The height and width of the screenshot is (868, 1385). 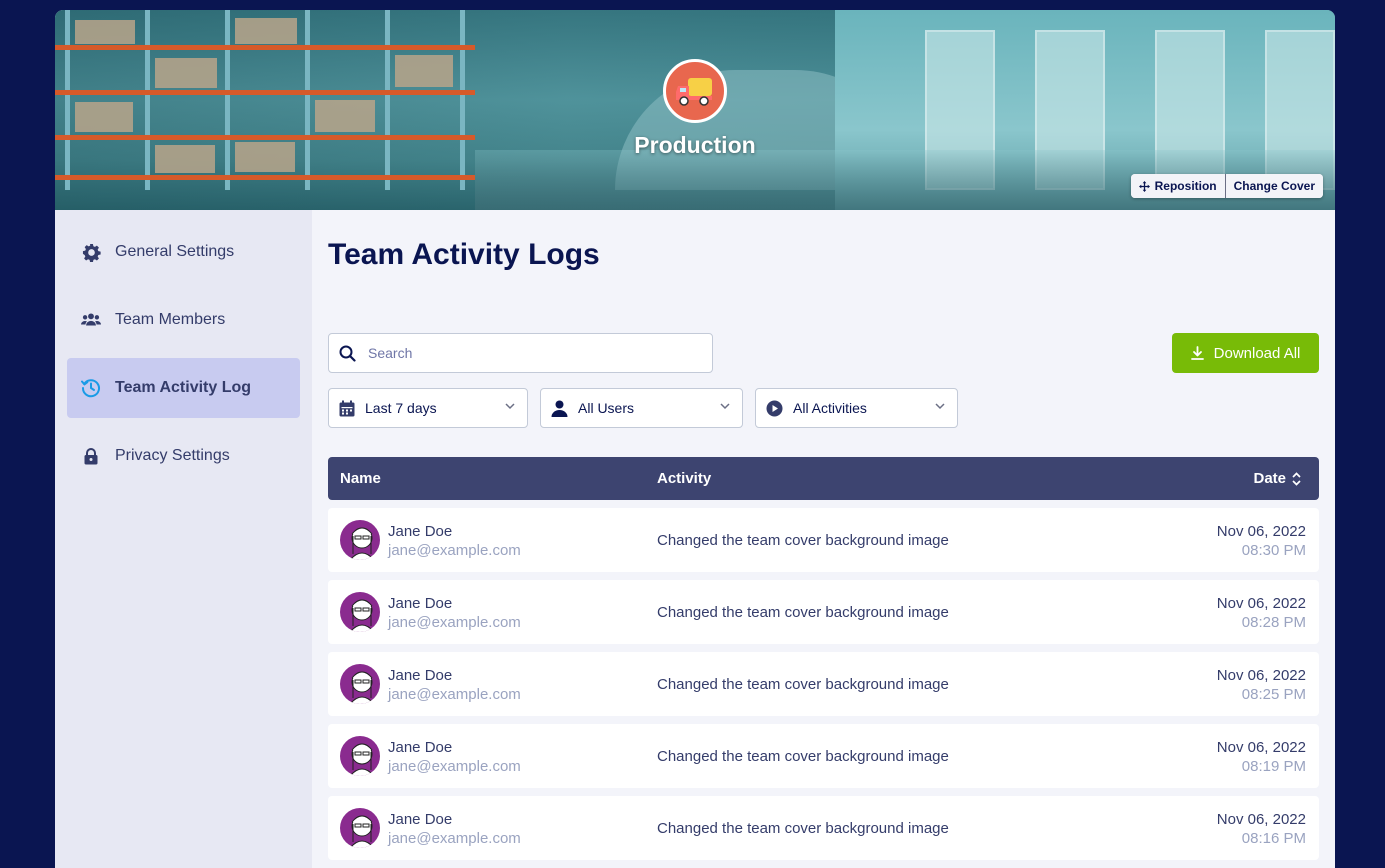 What do you see at coordinates (347, 353) in the screenshot?
I see `search-icon` at bounding box center [347, 353].